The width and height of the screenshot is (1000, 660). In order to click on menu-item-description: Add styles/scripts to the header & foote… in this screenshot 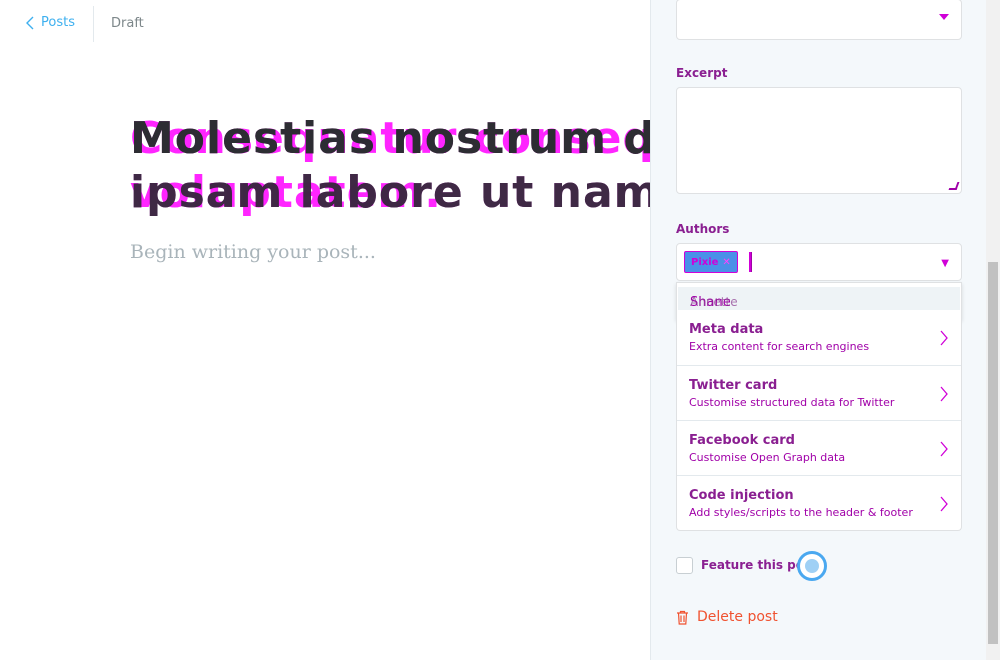, I will do `click(801, 512)`.